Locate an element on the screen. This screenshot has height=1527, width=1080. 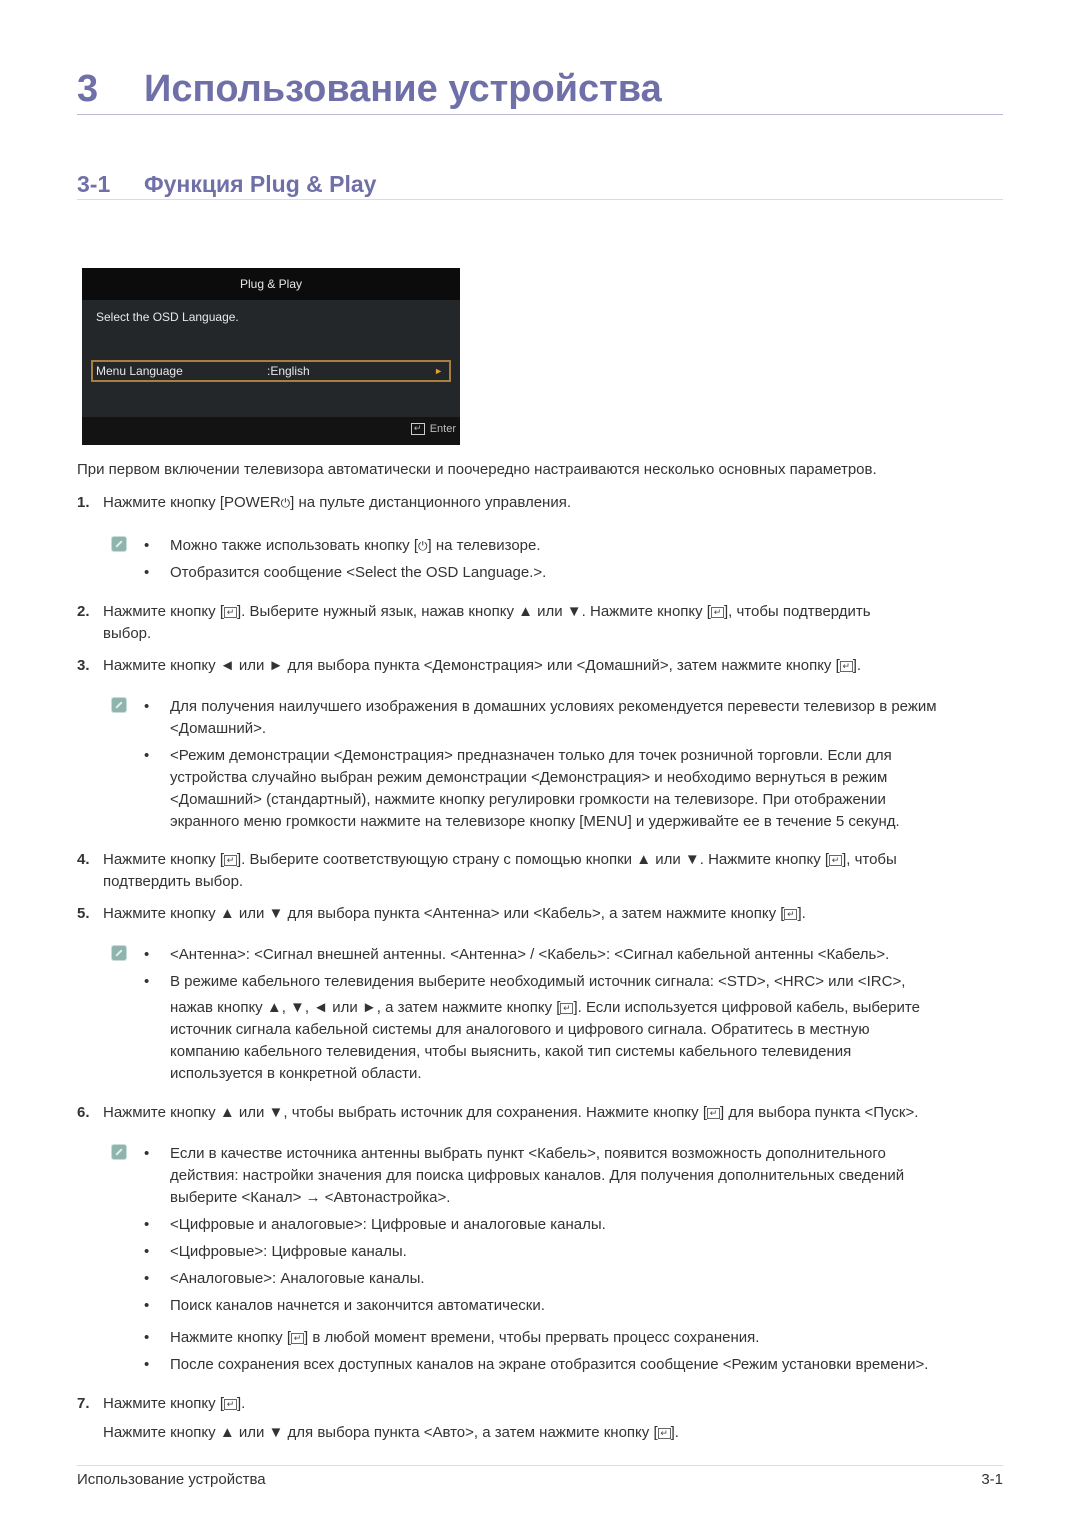
text-part: ], чтобы is located at coordinates (869, 859).